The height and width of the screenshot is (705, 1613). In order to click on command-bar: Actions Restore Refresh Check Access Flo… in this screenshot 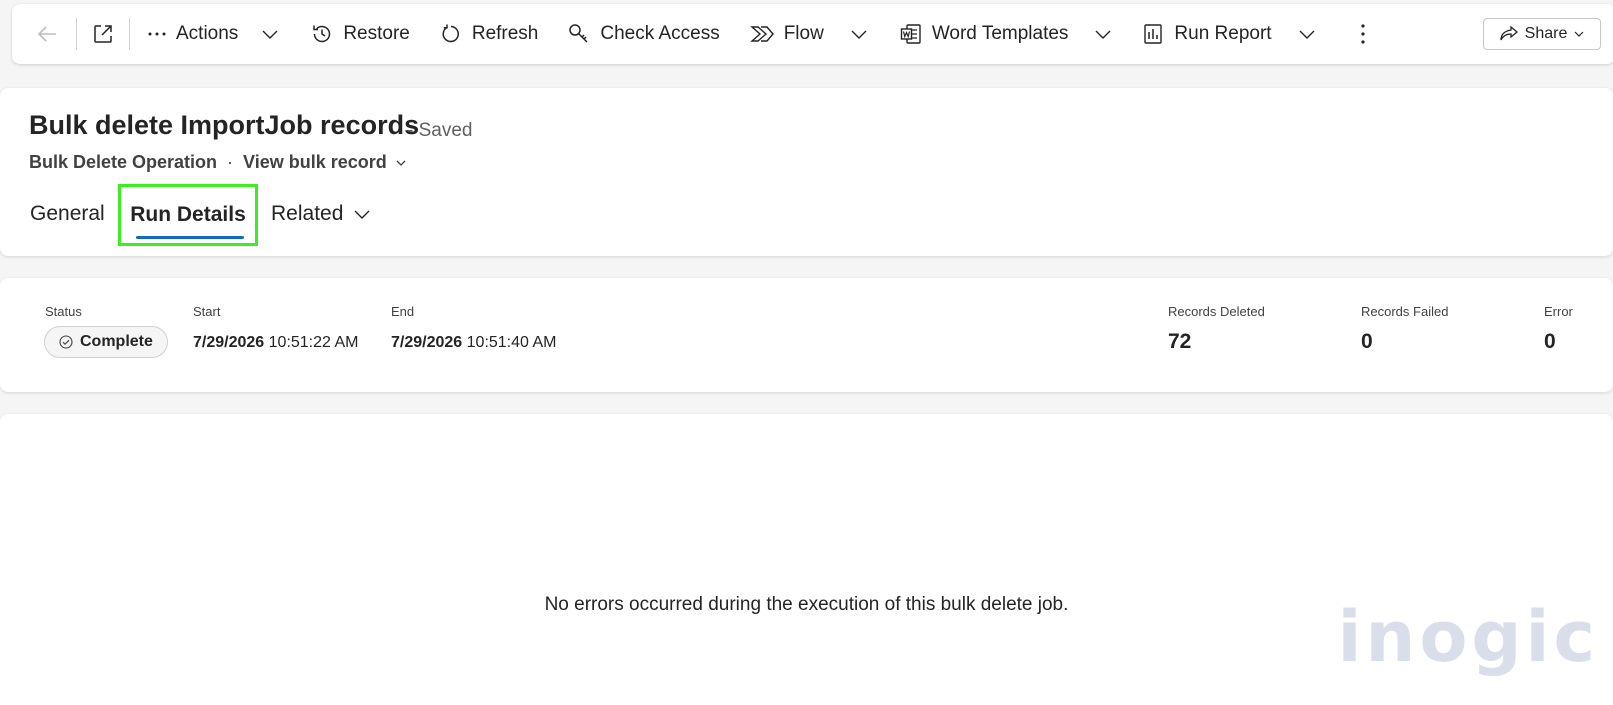, I will do `click(812, 34)`.